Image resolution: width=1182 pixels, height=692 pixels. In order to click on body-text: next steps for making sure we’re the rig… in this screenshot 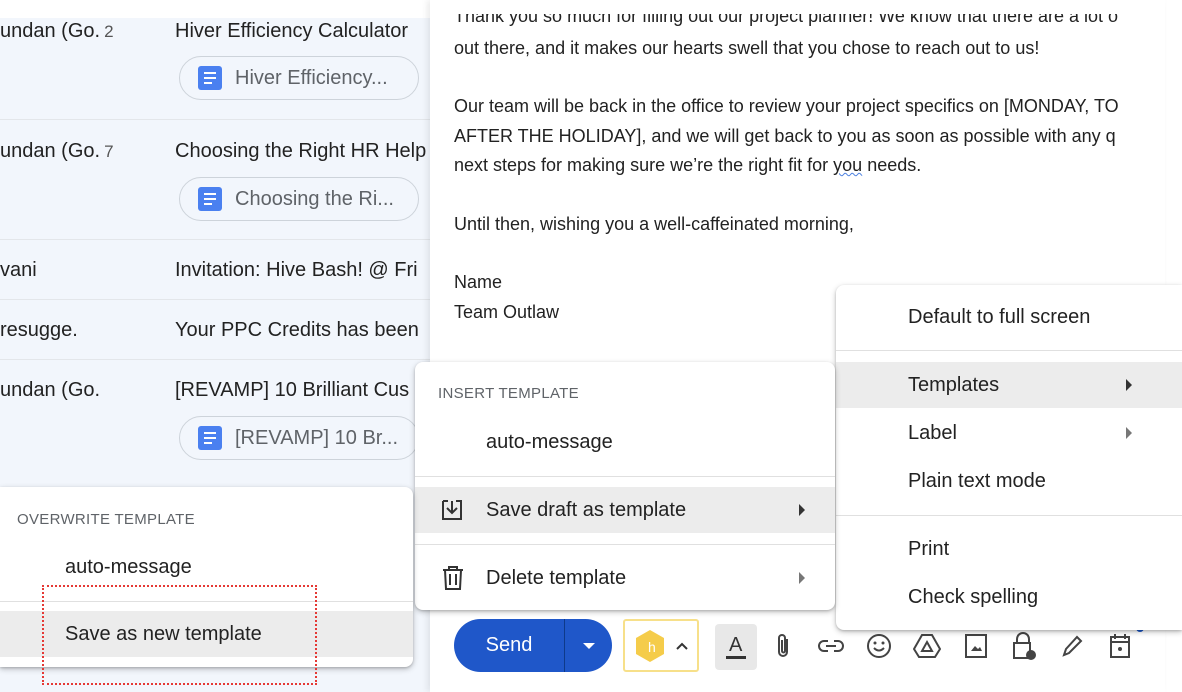, I will do `click(687, 165)`.